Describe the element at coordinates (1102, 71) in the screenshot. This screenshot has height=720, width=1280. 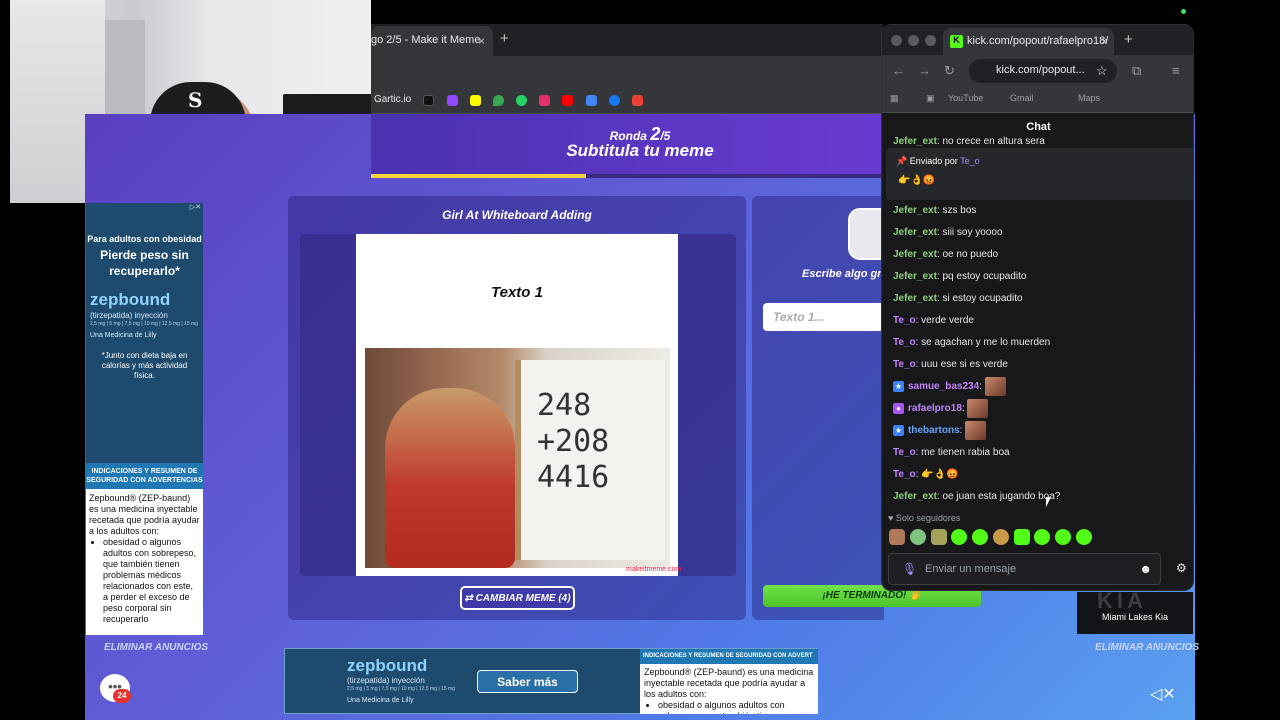
I see `bookmark-star-icon: ☆` at that location.